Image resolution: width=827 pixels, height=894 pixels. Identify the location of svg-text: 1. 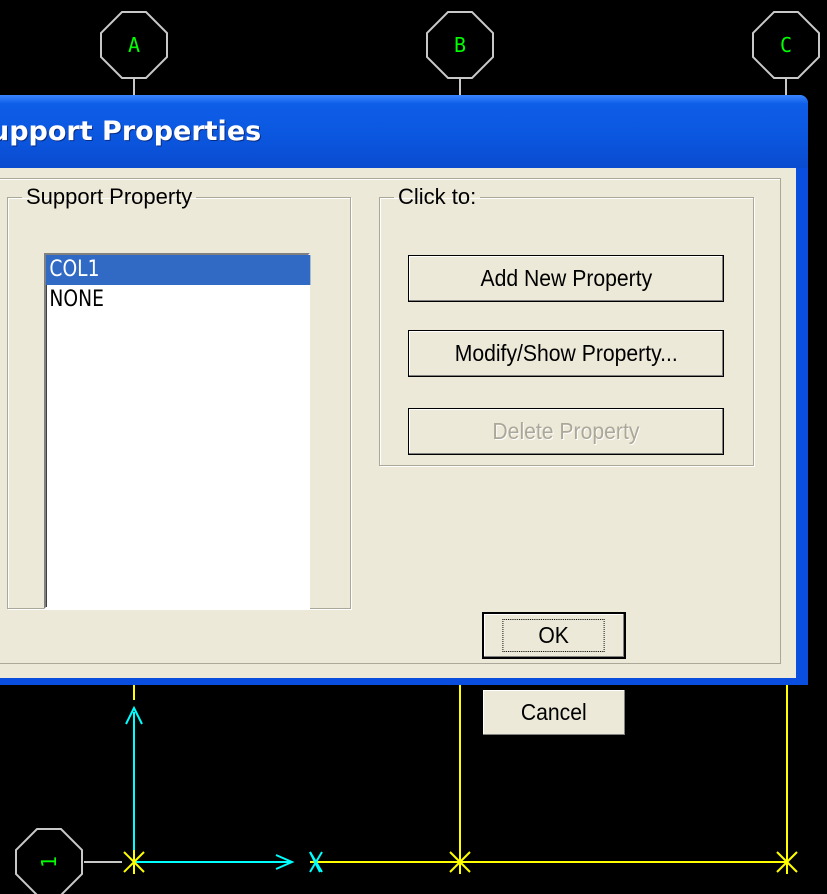
(49, 862).